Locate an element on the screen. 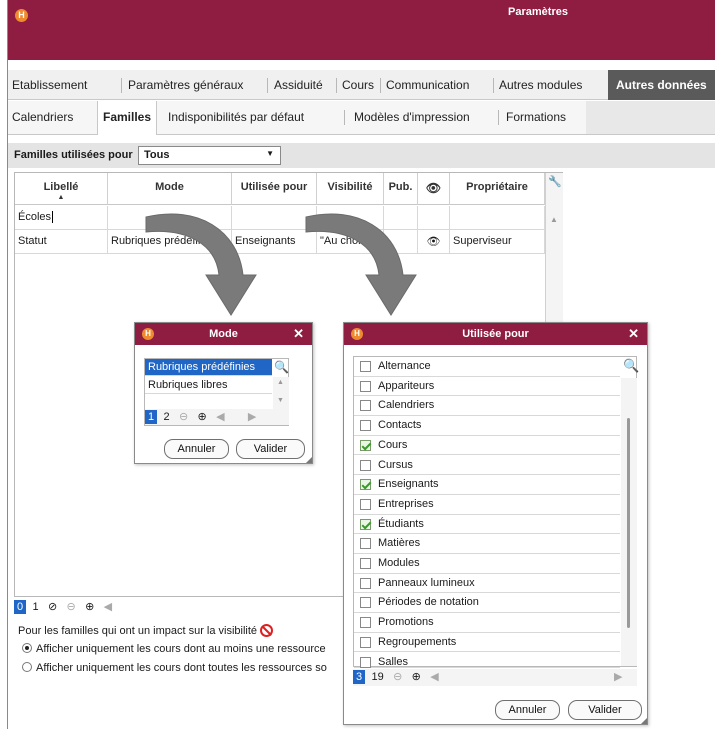 This screenshot has width=715, height=729. column-settings-icon: 🔧 is located at coordinates (555, 181).